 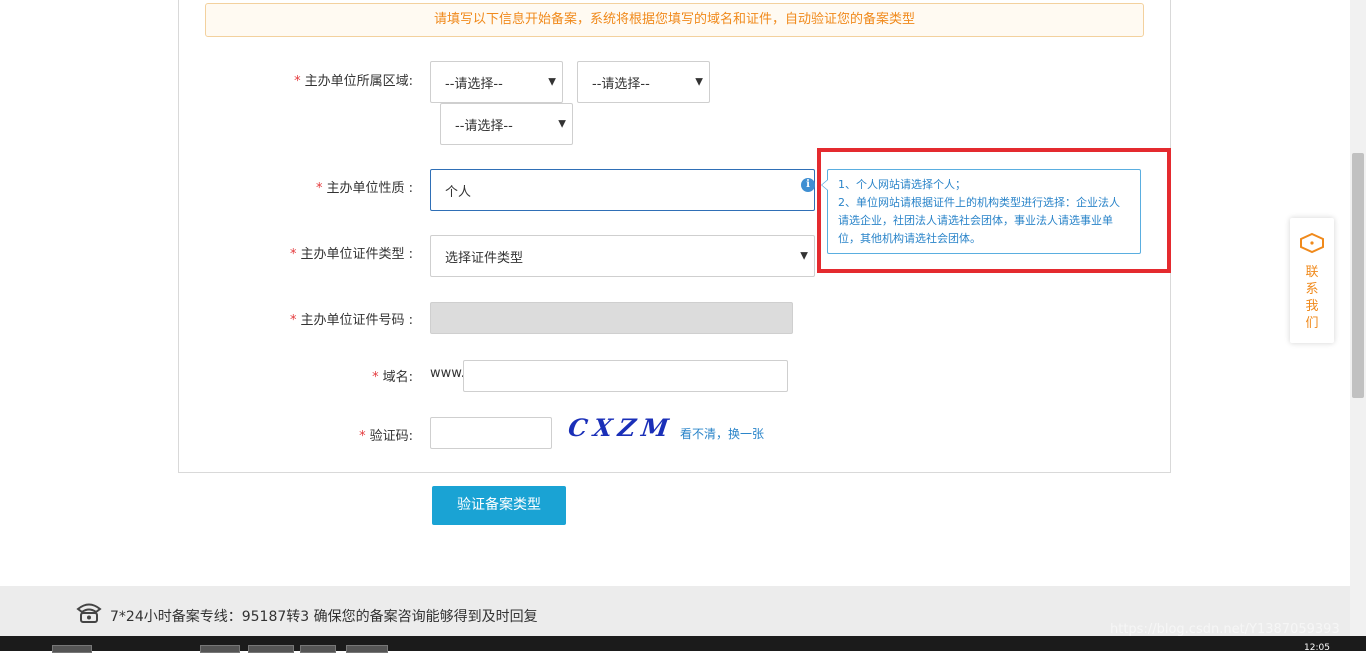 What do you see at coordinates (89, 613) in the screenshot?
I see `phone-icon` at bounding box center [89, 613].